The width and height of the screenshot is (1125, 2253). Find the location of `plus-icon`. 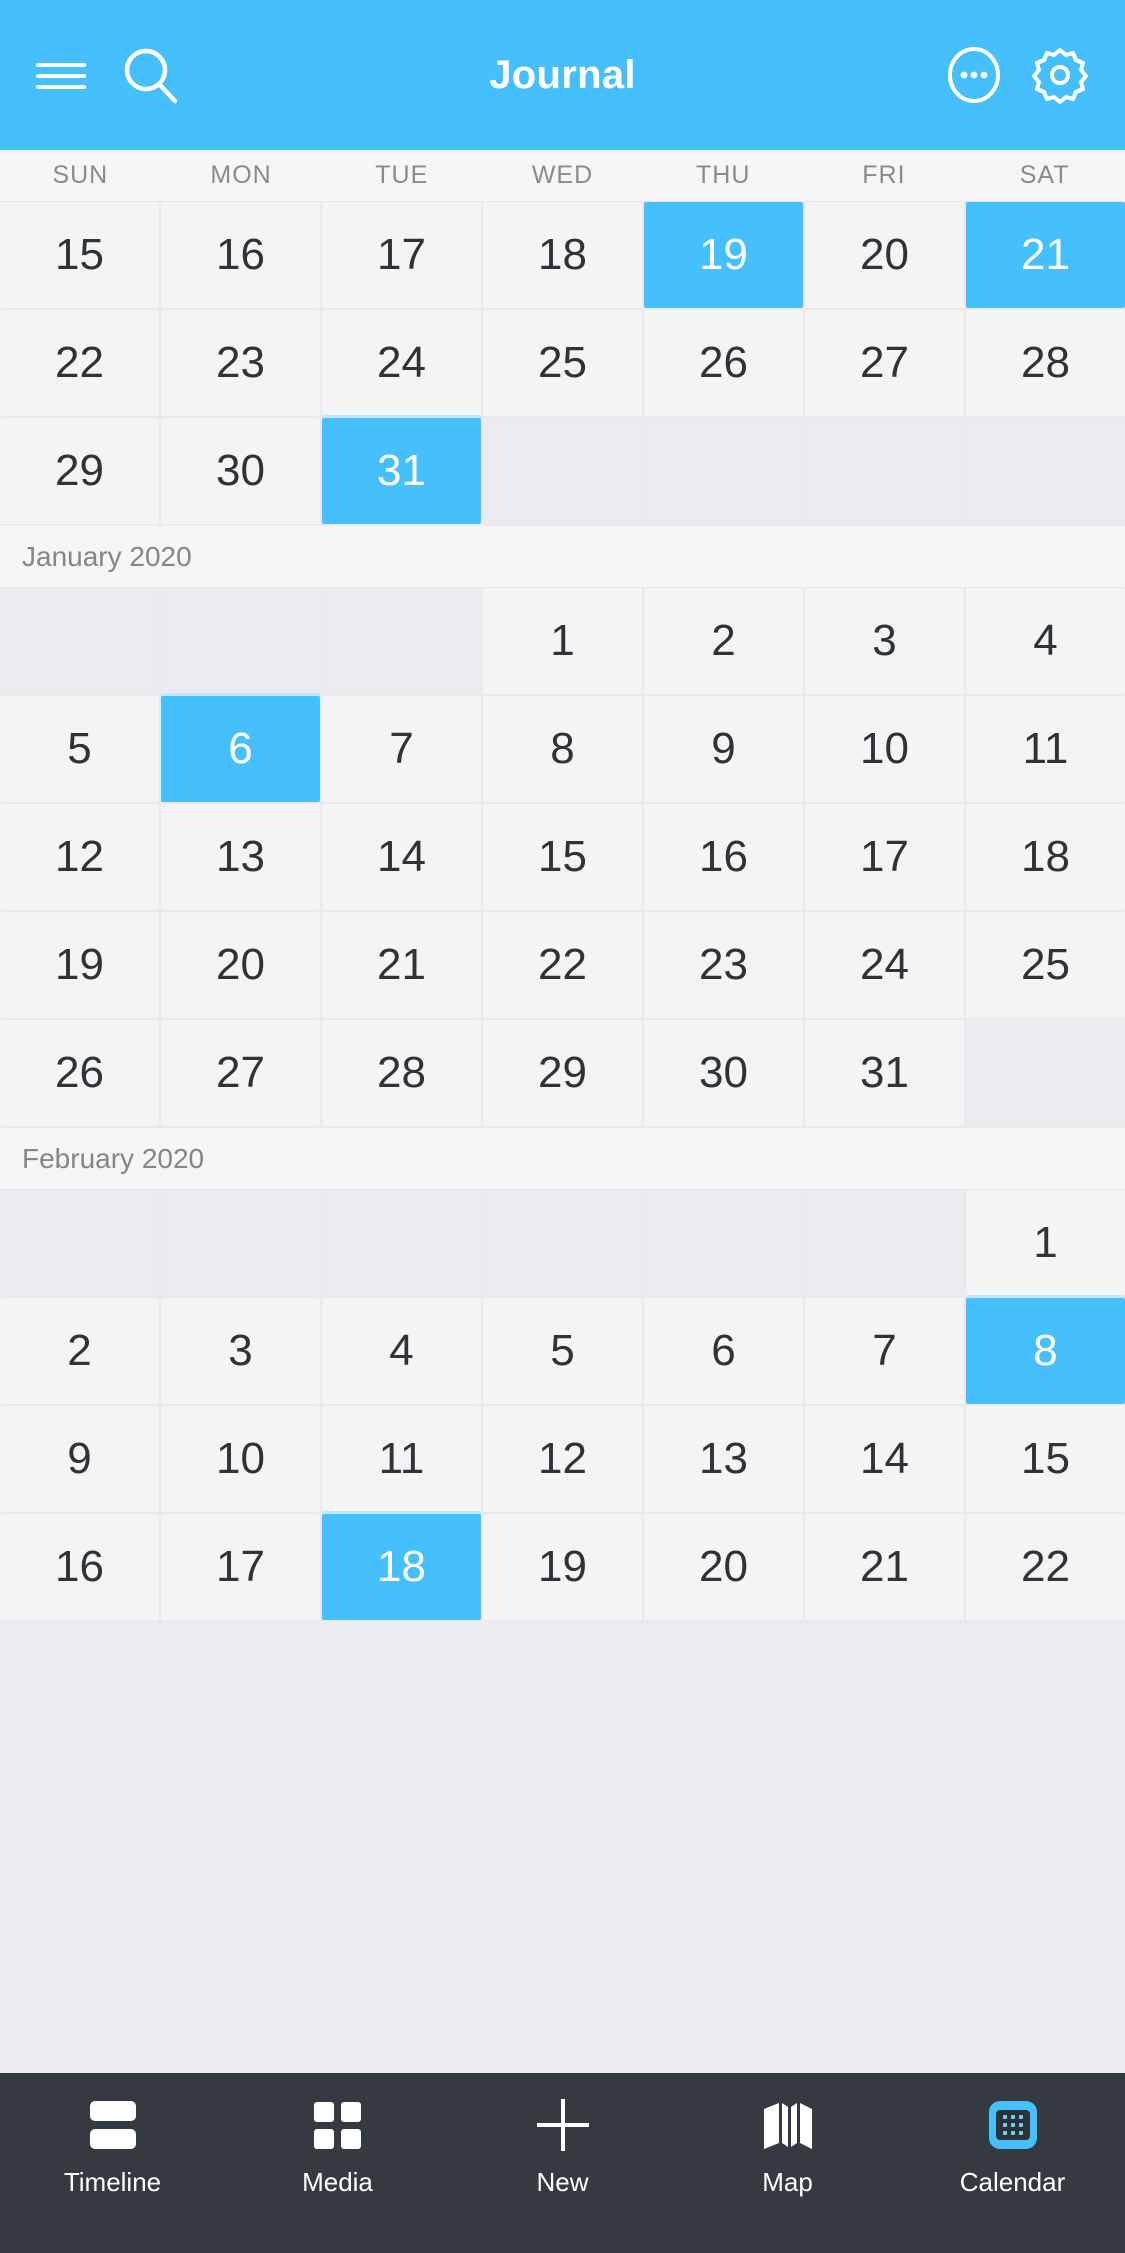

plus-icon is located at coordinates (562, 2125).